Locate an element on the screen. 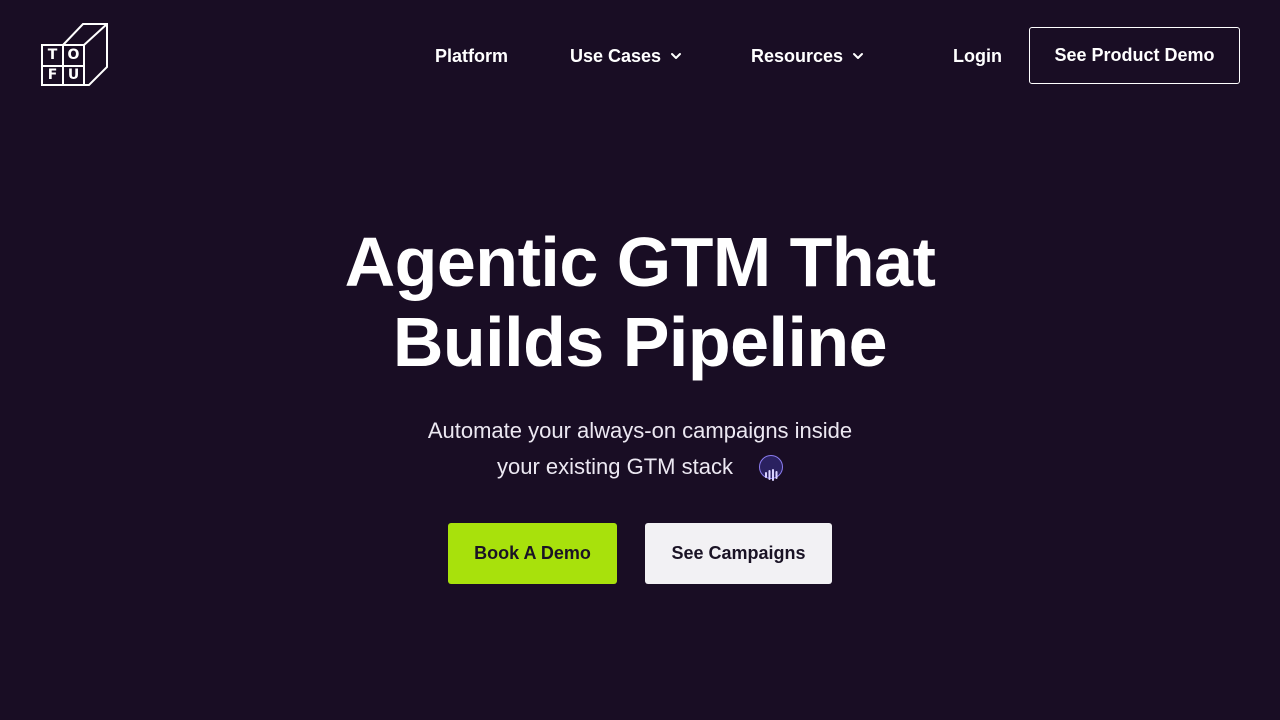  nav-item-label: Platform is located at coordinates (472, 55).